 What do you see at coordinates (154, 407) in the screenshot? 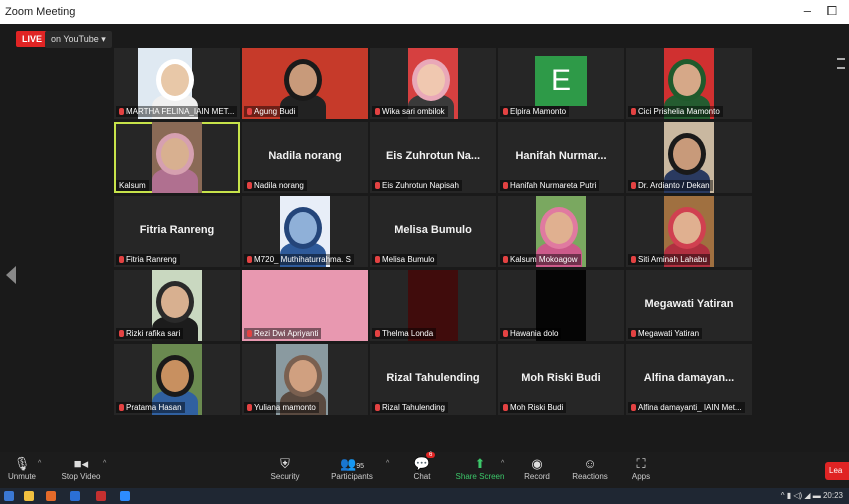
I see `participant-name: Pratama Hasan` at bounding box center [154, 407].